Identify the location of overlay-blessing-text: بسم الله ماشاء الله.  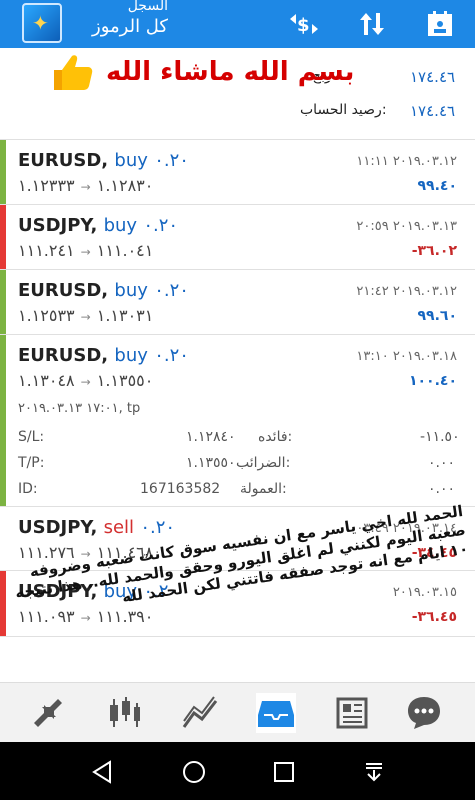
(230, 72).